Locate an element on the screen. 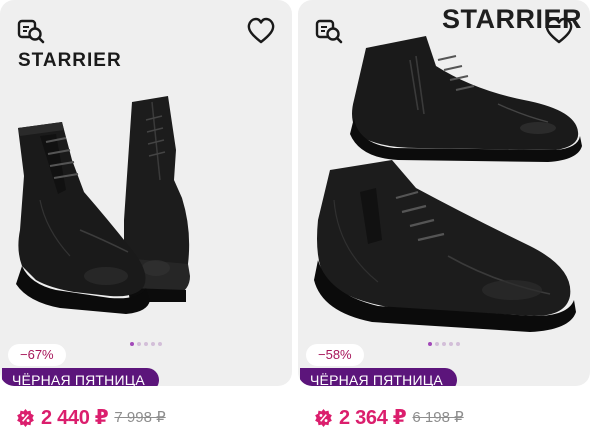 The width and height of the screenshot is (590, 430). discount-badge: −67% is located at coordinates (37, 355).